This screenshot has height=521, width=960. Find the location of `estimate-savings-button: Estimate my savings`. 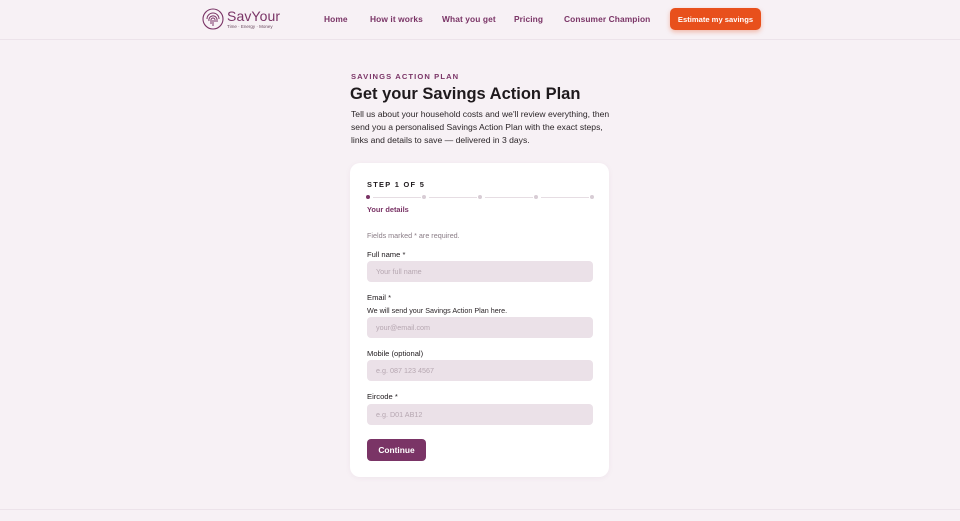

estimate-savings-button: Estimate my savings is located at coordinates (715, 19).